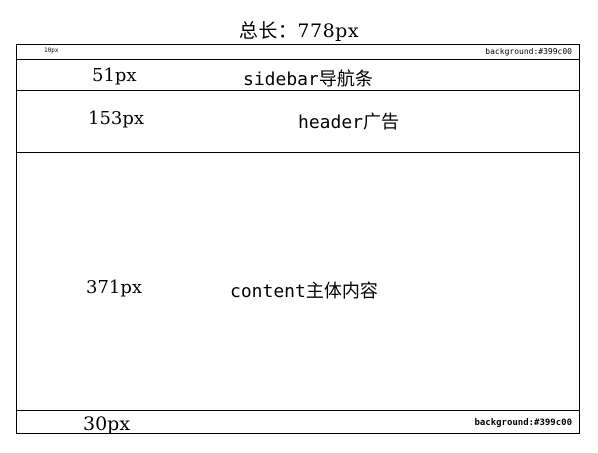 The width and height of the screenshot is (598, 453). I want to click on top-strip-background-label: background:#399c00, so click(528, 51).